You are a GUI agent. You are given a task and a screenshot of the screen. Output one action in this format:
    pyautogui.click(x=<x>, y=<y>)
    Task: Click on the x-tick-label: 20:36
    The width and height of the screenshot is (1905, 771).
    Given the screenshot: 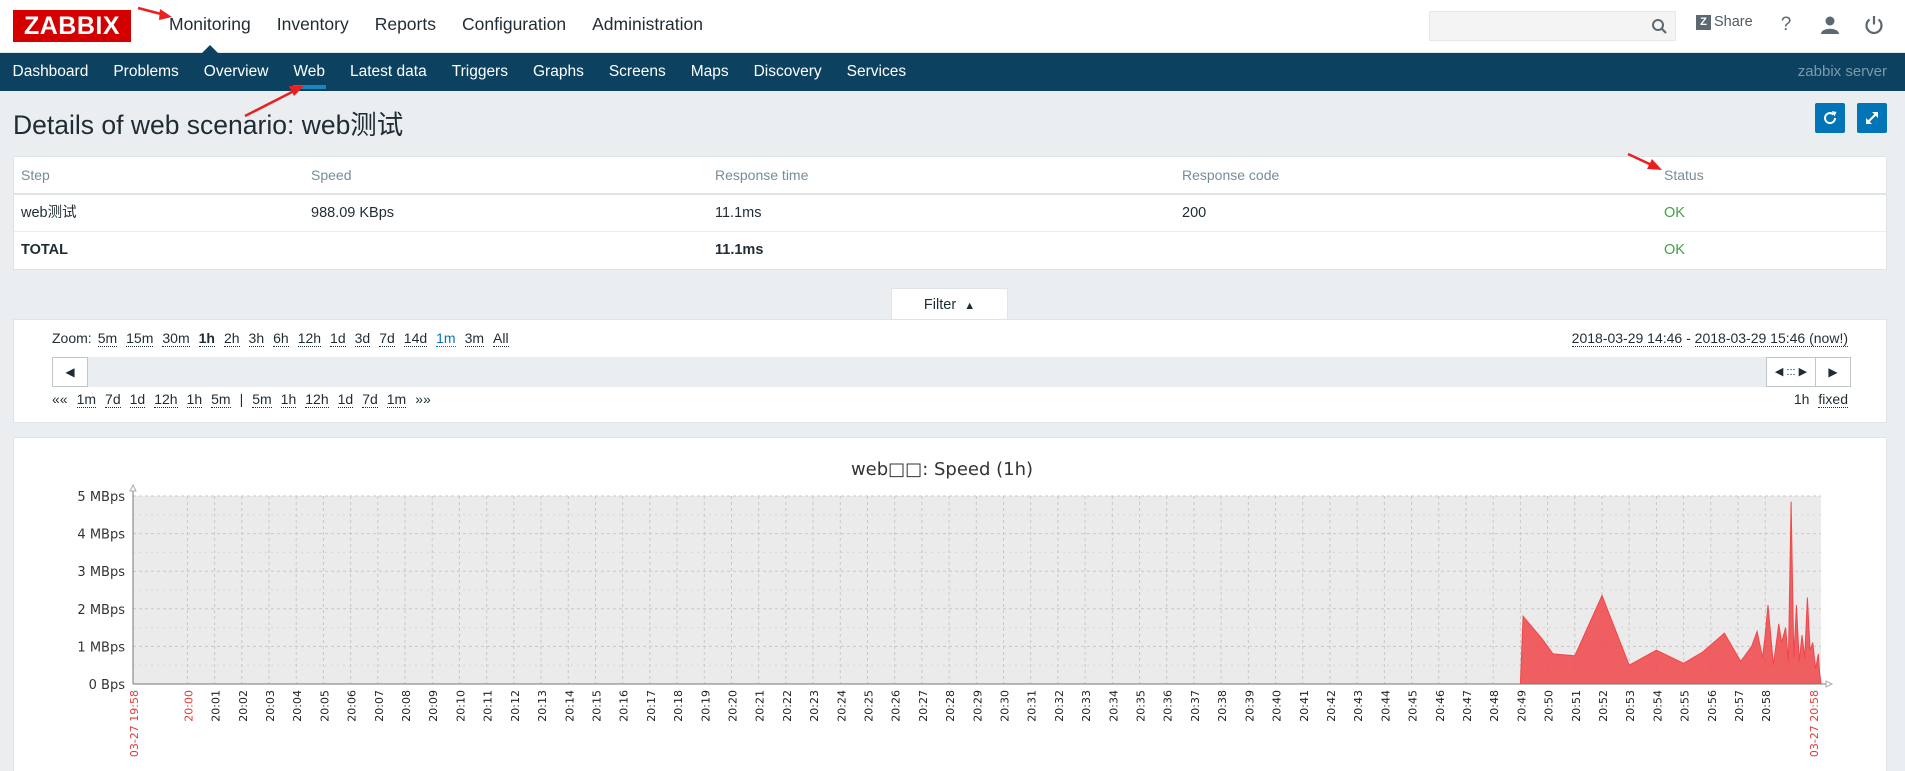 What is the action you would take?
    pyautogui.click(x=1168, y=706)
    